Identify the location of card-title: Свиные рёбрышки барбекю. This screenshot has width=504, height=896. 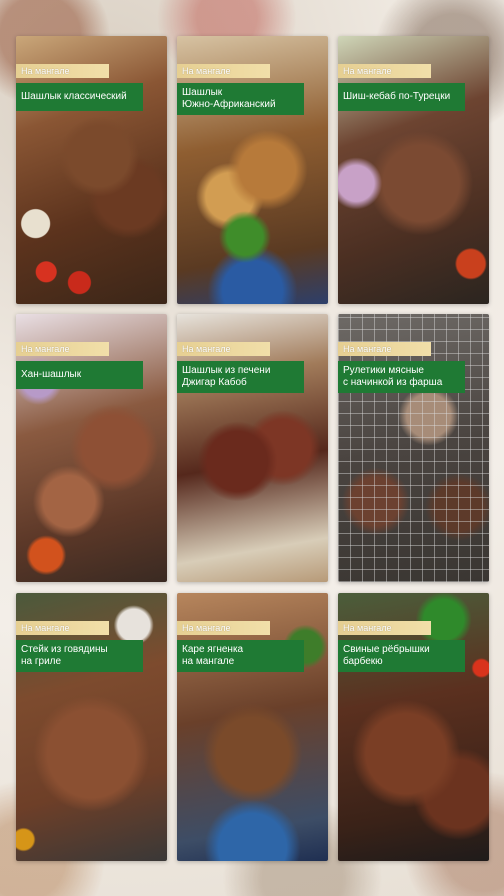
(401, 656).